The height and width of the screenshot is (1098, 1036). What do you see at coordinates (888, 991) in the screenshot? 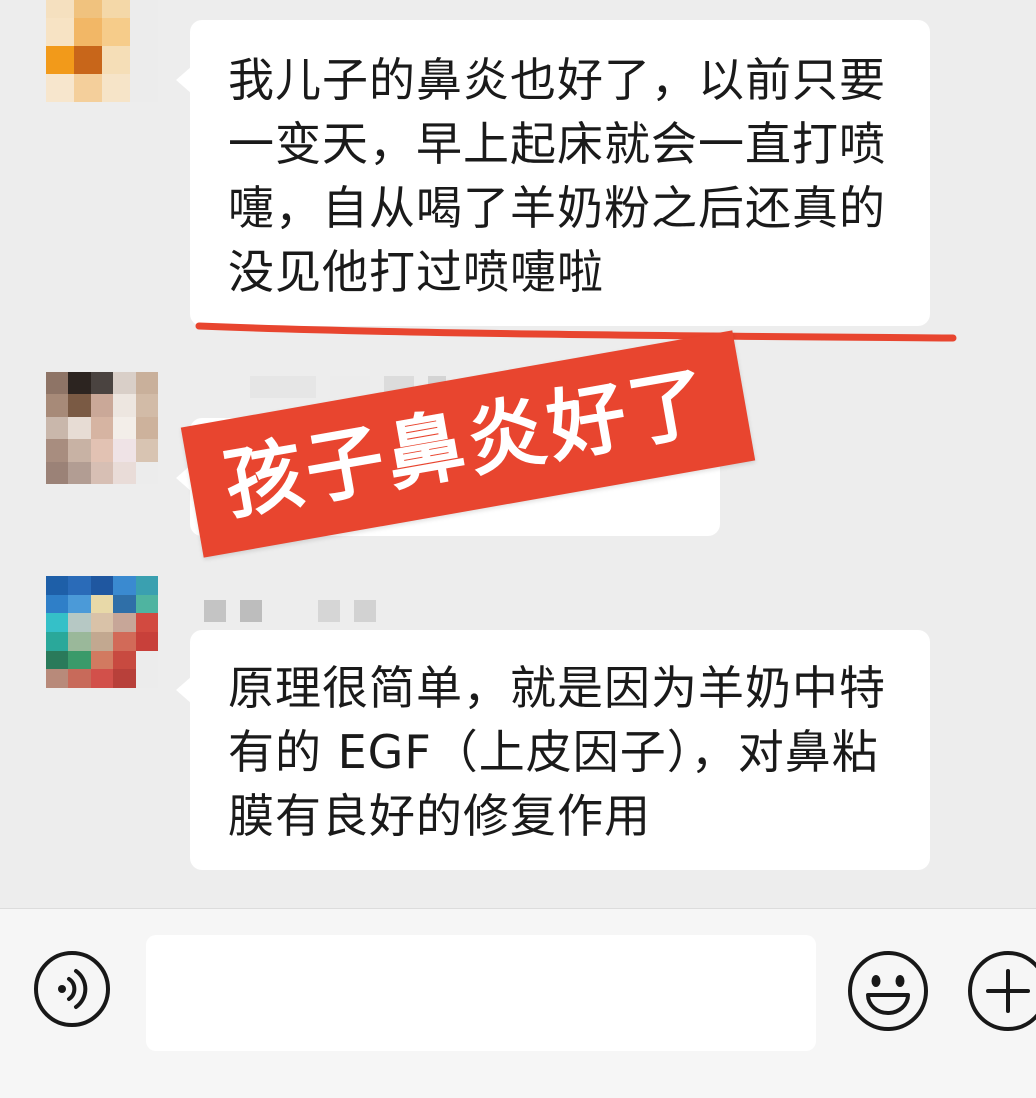
I see `emoji-icon` at bounding box center [888, 991].